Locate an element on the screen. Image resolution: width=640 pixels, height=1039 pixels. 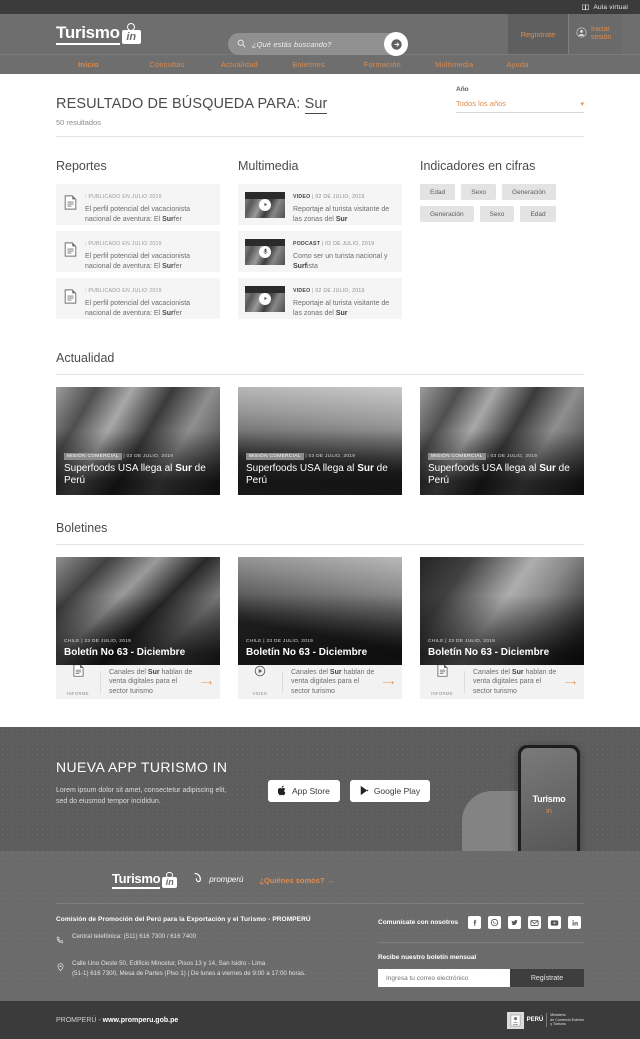
google-play-button: Google Play is located at coordinates (390, 791).